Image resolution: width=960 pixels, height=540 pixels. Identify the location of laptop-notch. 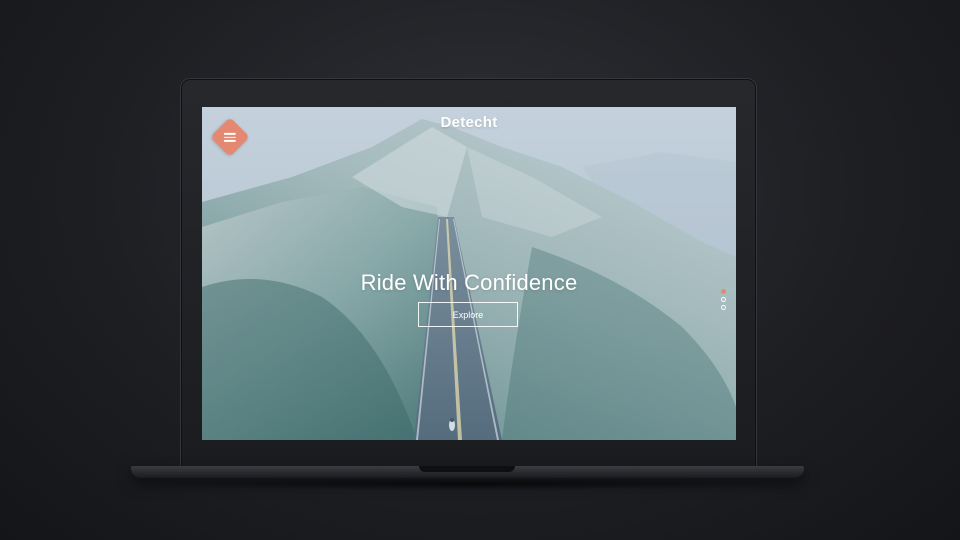
(467, 469).